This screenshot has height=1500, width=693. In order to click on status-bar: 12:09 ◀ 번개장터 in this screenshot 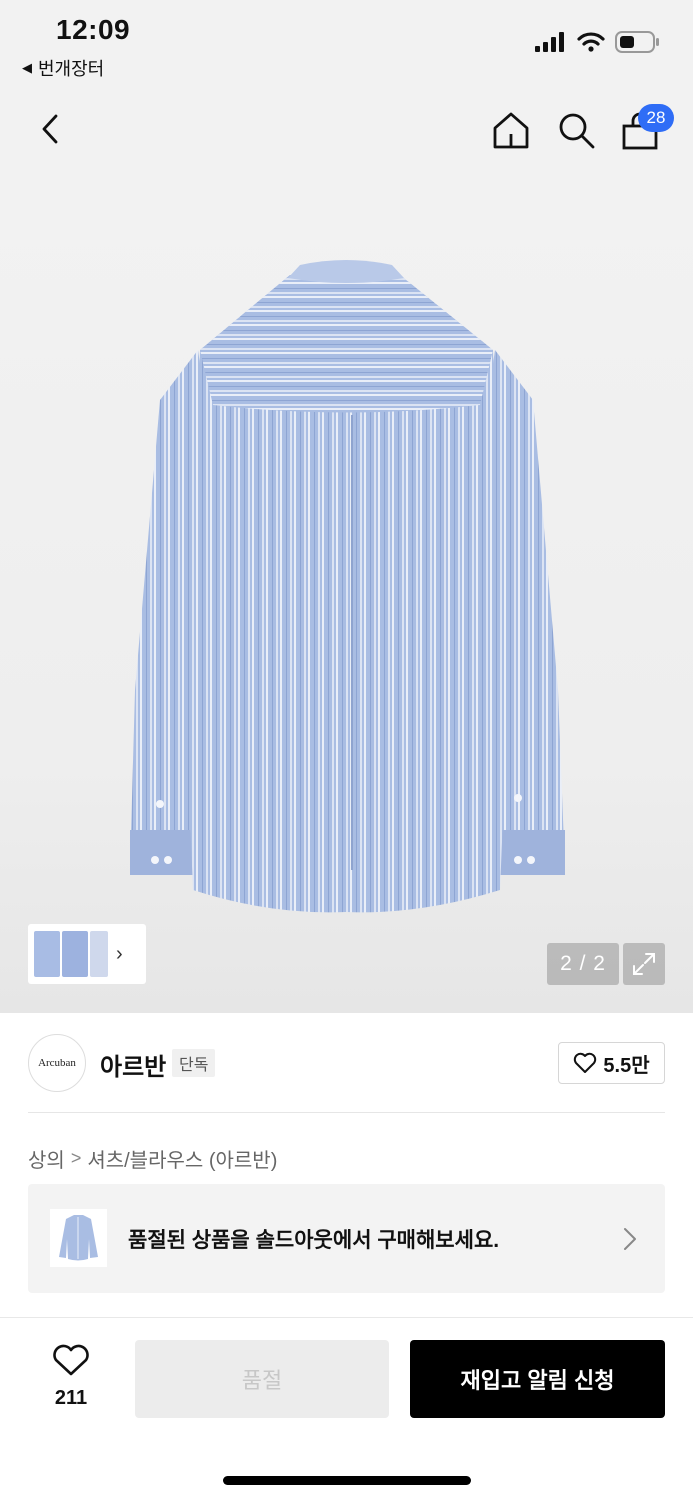, I will do `click(346, 45)`.